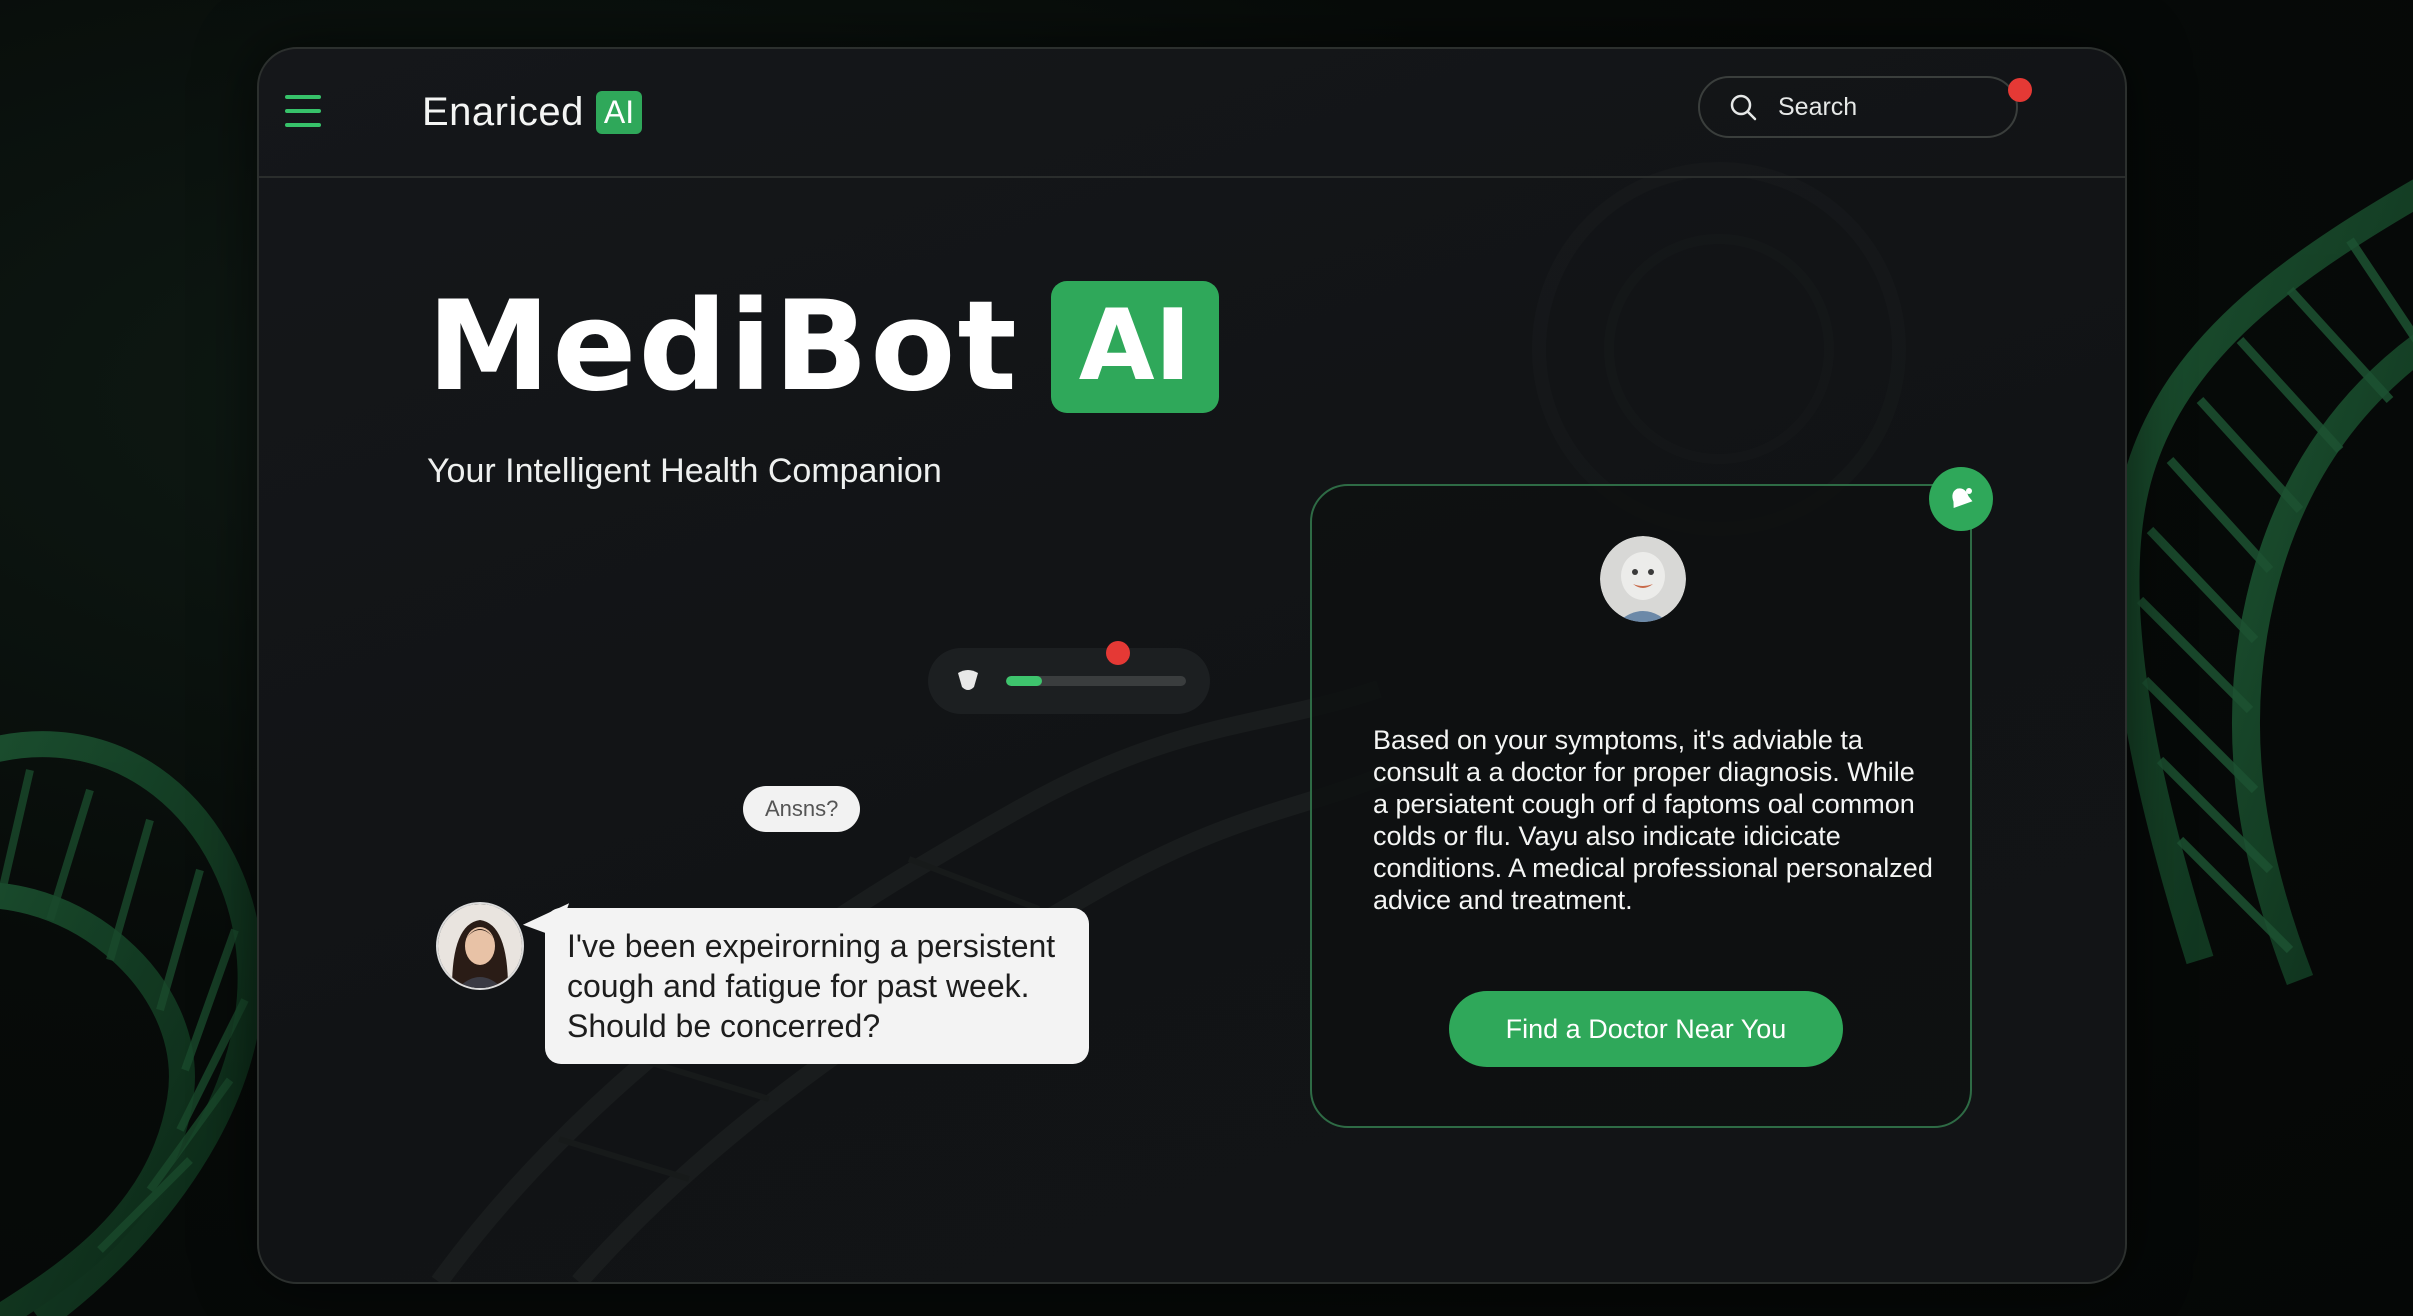 This screenshot has height=1316, width=2413. Describe the element at coordinates (802, 809) in the screenshot. I see `suggestion-chip: Ansns?` at that location.